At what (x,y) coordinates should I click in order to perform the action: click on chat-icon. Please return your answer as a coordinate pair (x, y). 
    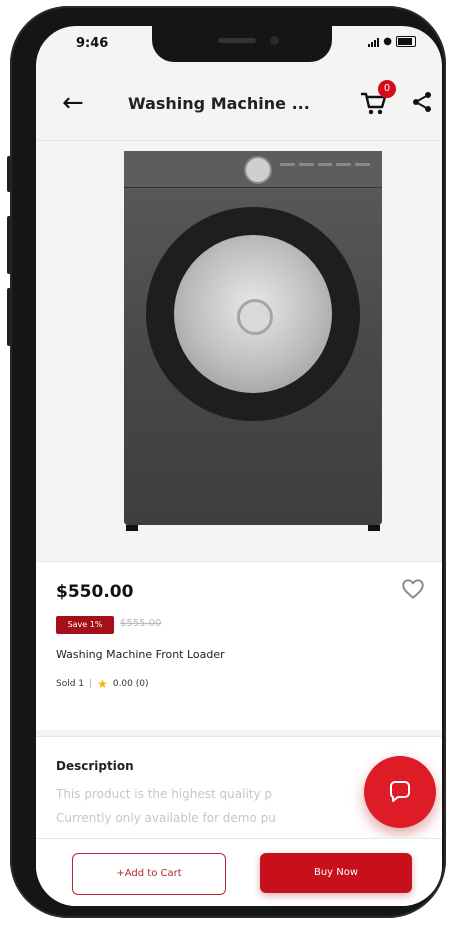
    Looking at the image, I should click on (400, 791).